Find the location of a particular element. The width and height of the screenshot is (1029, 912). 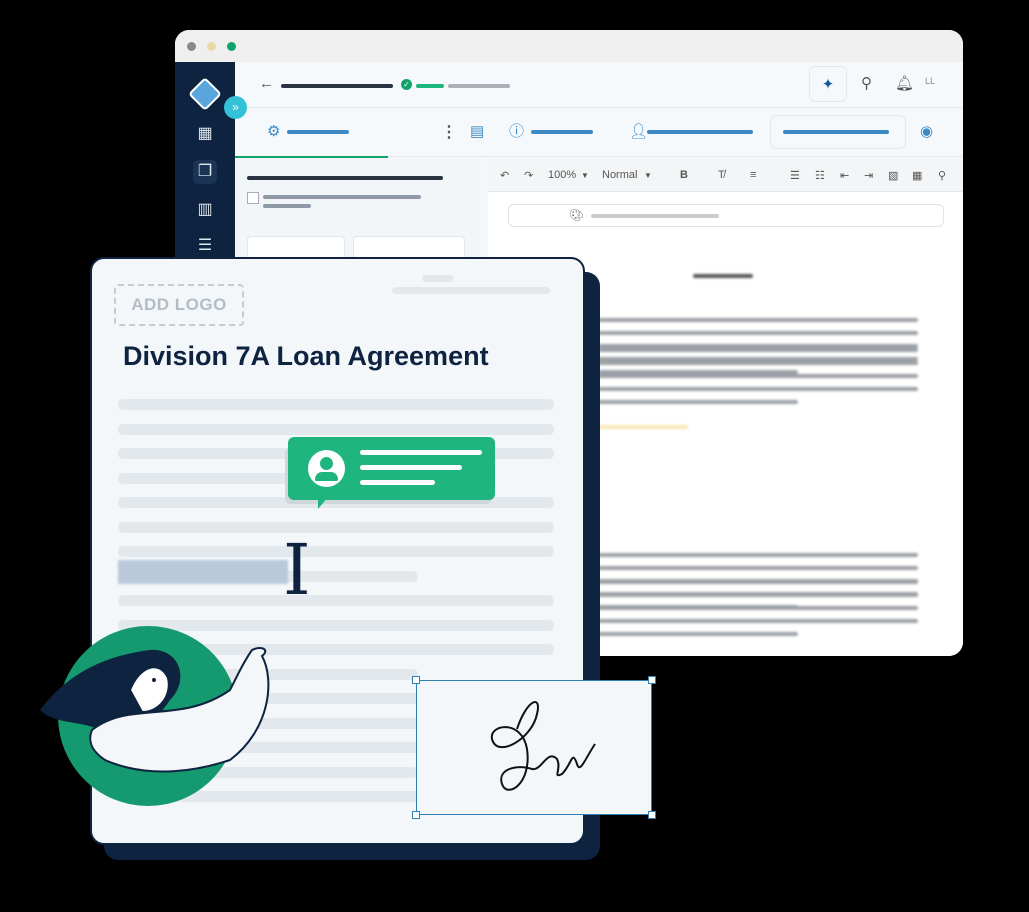

more-icon: ⋮ is located at coordinates (449, 132).